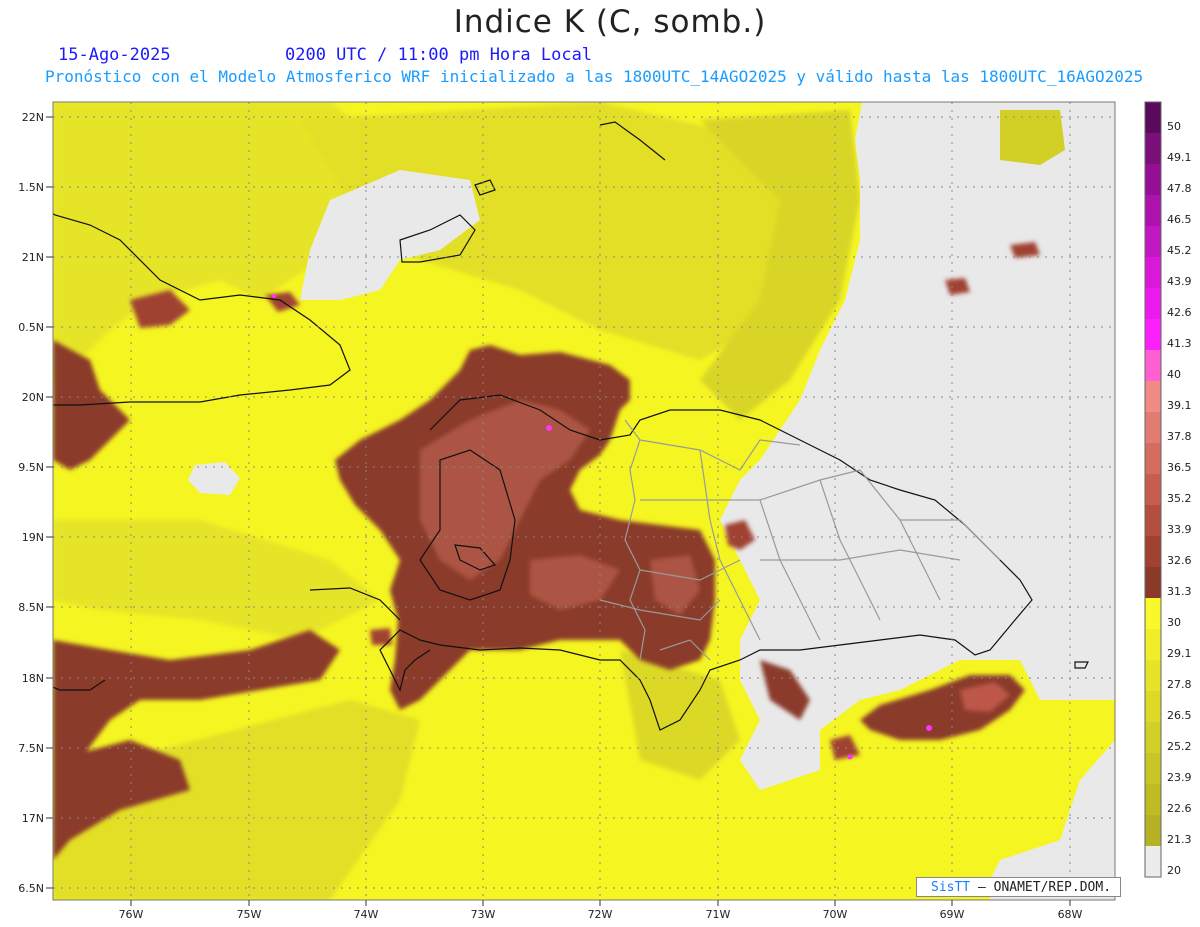 The width and height of the screenshot is (1200, 927). What do you see at coordinates (835, 914) in the screenshot?
I see `lon-label: 70W` at bounding box center [835, 914].